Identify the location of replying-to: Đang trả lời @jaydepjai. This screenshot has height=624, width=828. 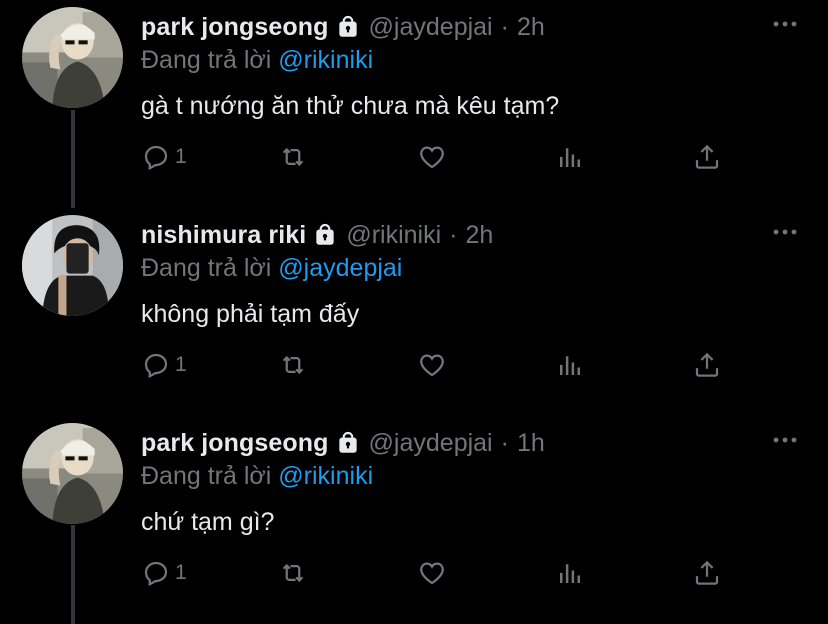
(271, 268).